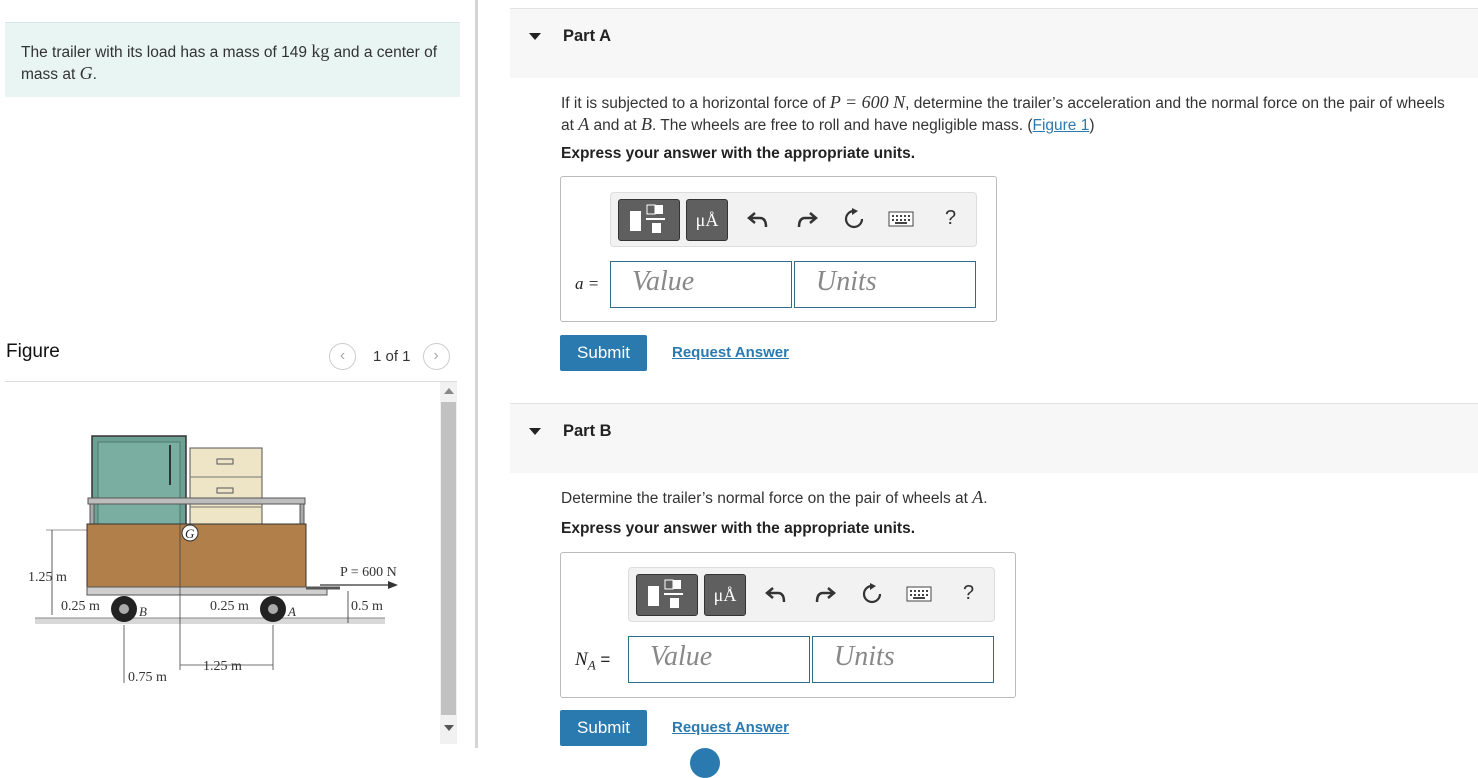 The image size is (1478, 778). Describe the element at coordinates (730, 352) in the screenshot. I see `part-a-request-answer-link: Request Answer` at that location.